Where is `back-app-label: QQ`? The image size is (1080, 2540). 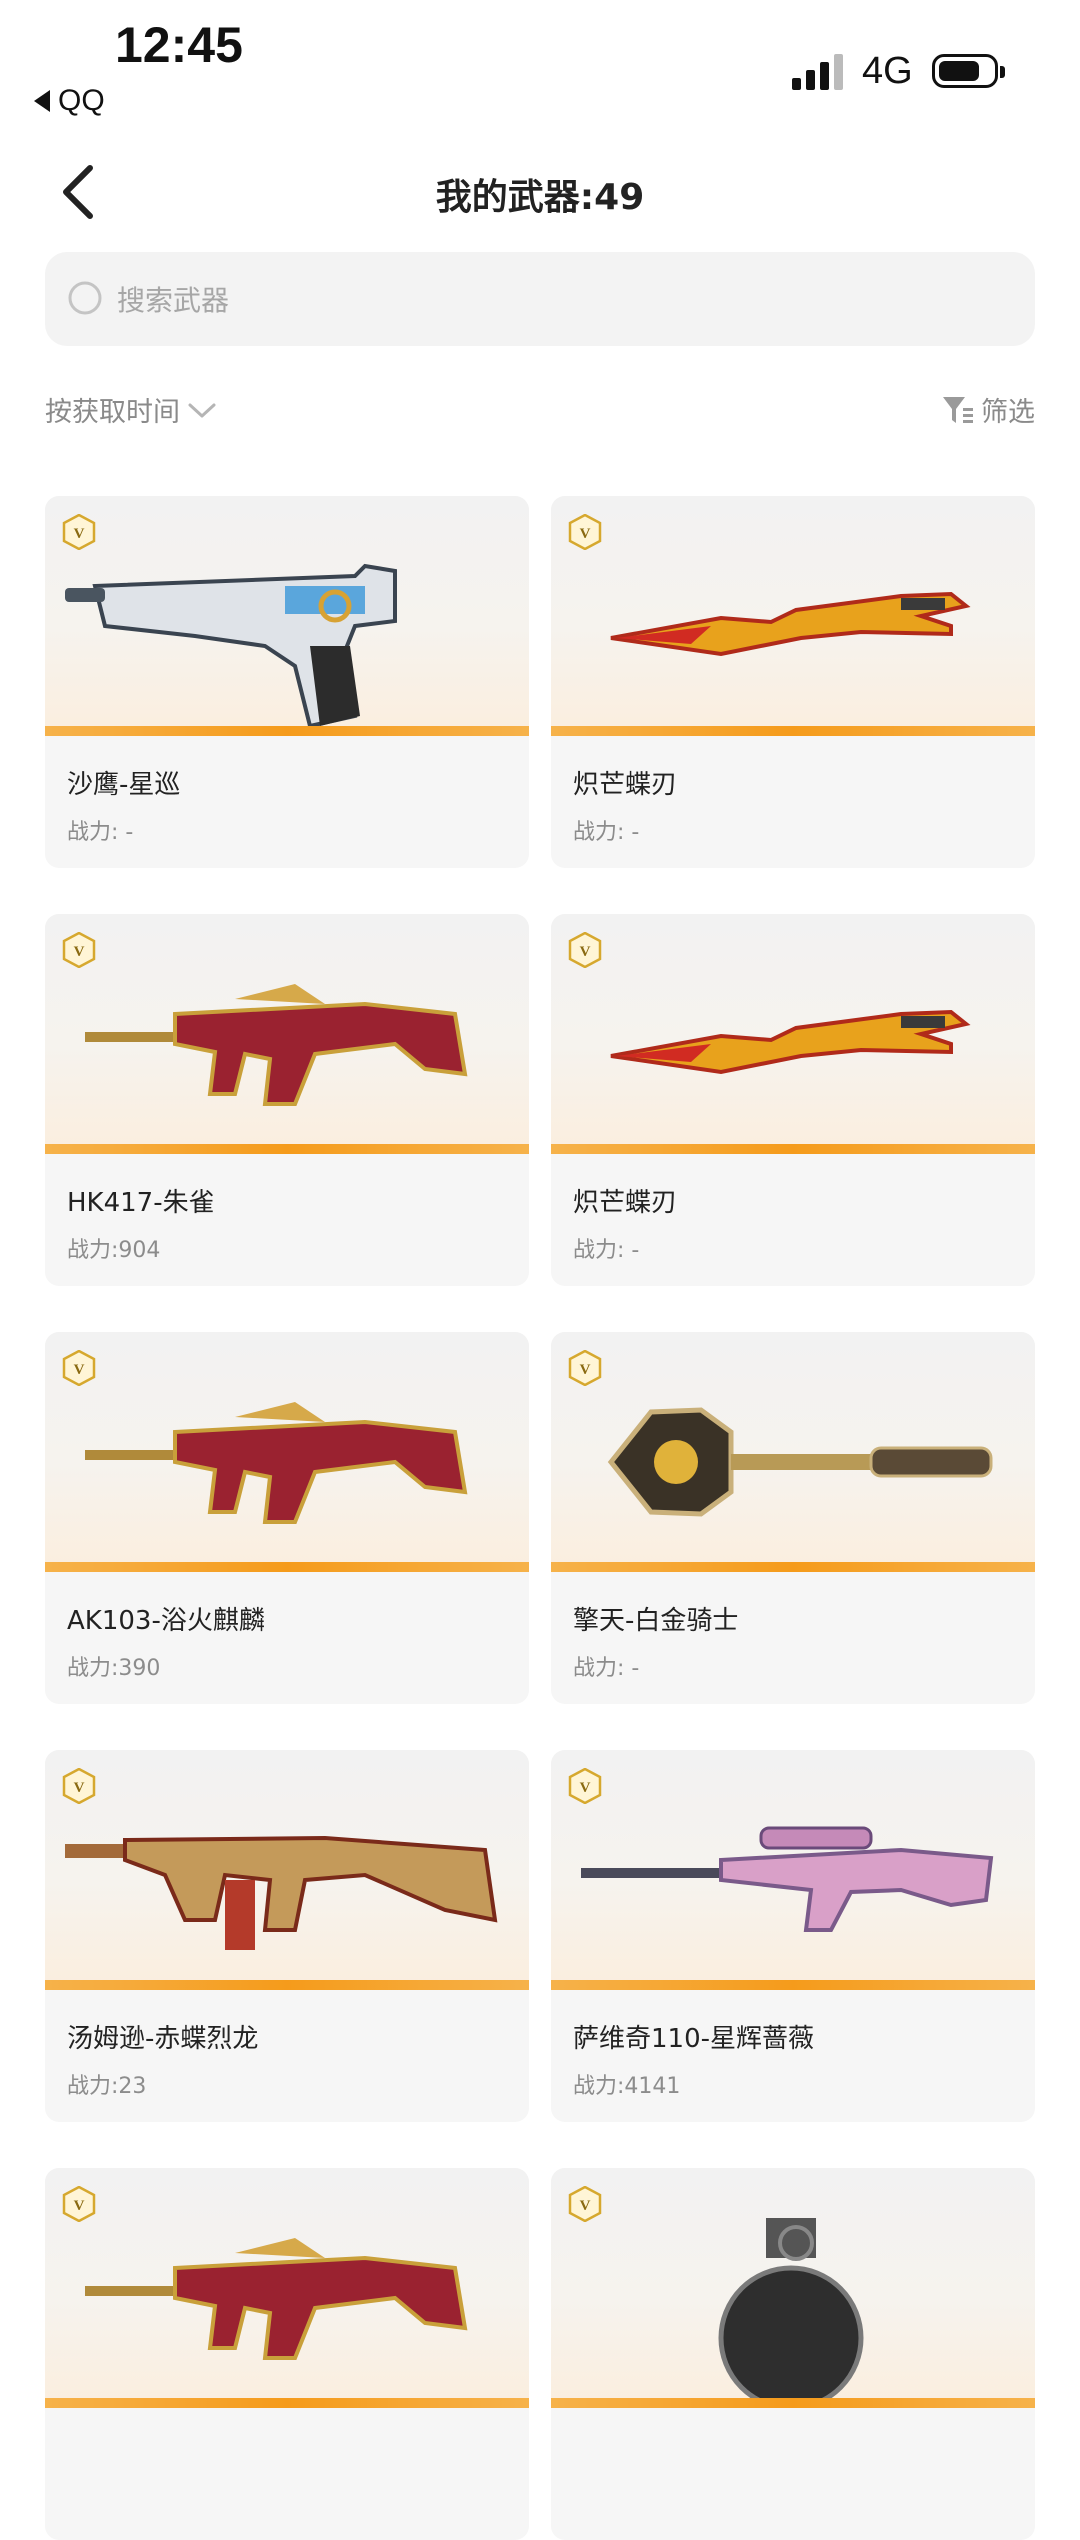
back-app-label: QQ is located at coordinates (81, 100).